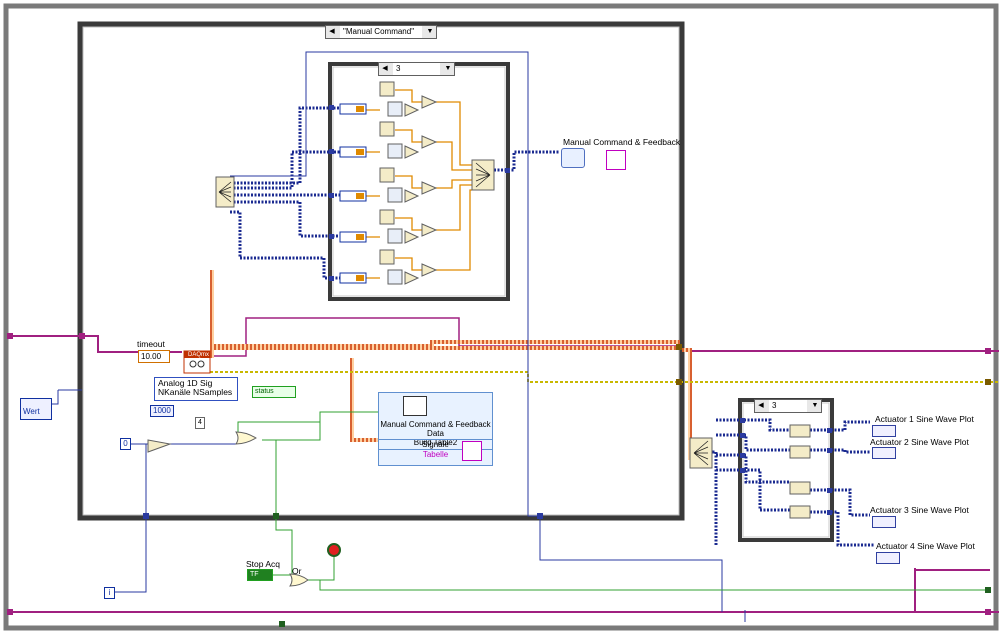 Image resolution: width=999 pixels, height=634 pixels. Describe the element at coordinates (924, 419) in the screenshot. I see `actuator1-label: Actuator 1 Sine Wave Plot` at that location.